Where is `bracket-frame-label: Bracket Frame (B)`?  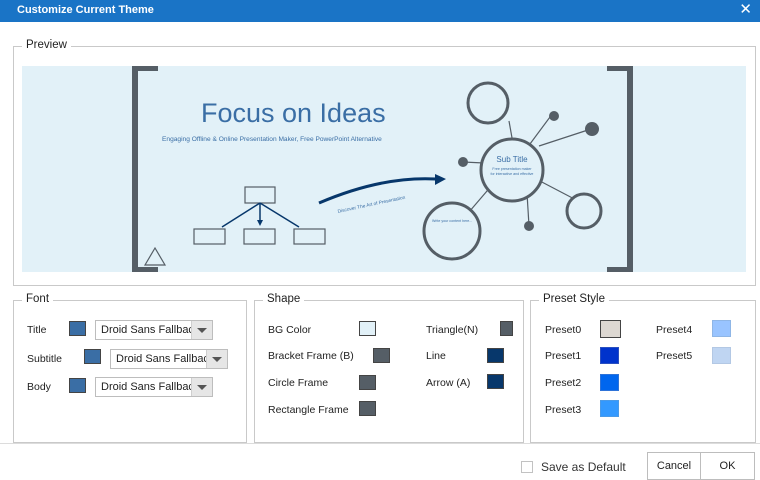
bracket-frame-label: Bracket Frame (B) is located at coordinates (311, 356).